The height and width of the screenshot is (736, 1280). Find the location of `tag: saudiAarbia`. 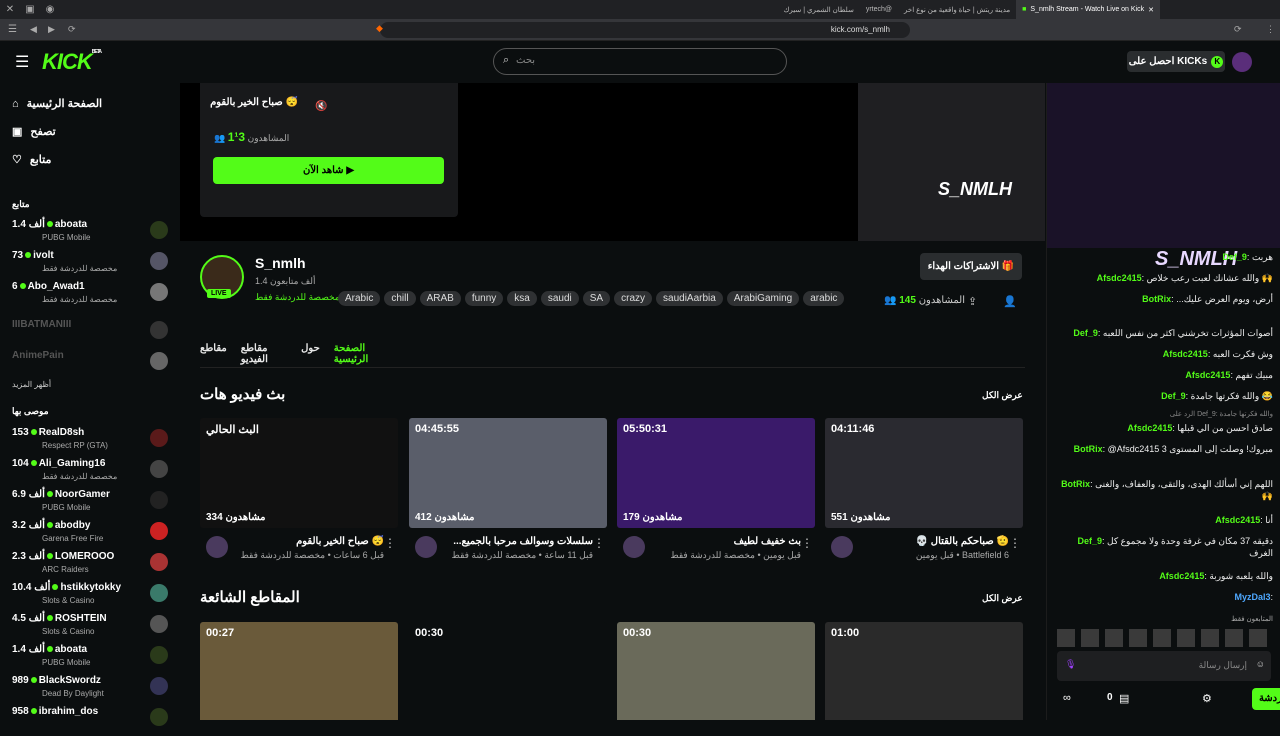

tag: saudiAarbia is located at coordinates (689, 298).